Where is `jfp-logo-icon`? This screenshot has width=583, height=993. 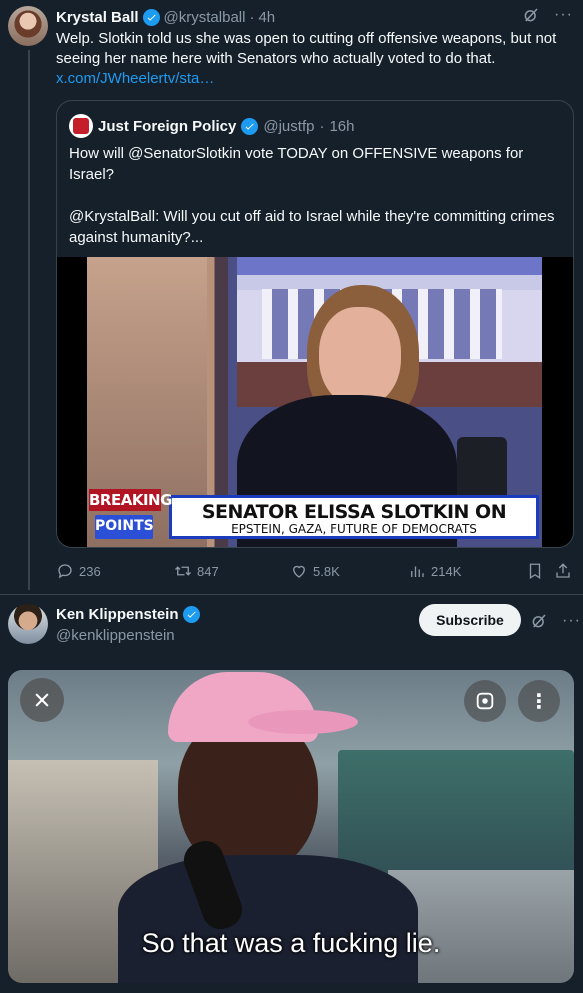 jfp-logo-icon is located at coordinates (81, 126).